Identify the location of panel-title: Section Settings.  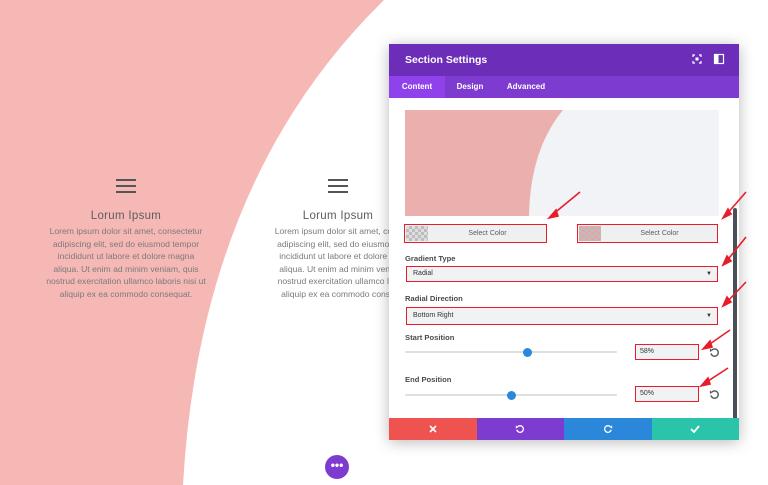
(446, 60).